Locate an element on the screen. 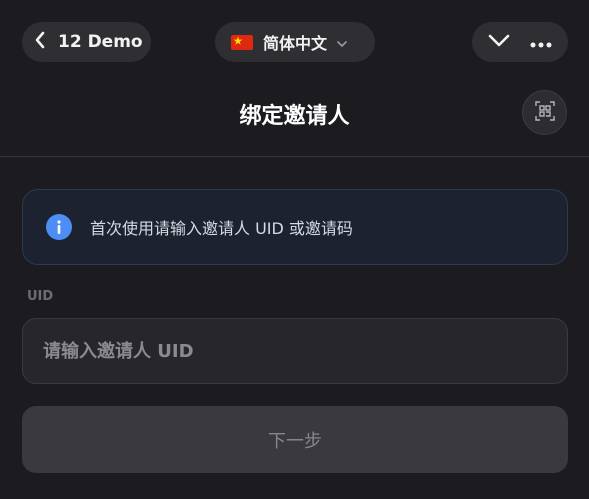 This screenshot has width=589, height=499. info-icon is located at coordinates (59, 227).